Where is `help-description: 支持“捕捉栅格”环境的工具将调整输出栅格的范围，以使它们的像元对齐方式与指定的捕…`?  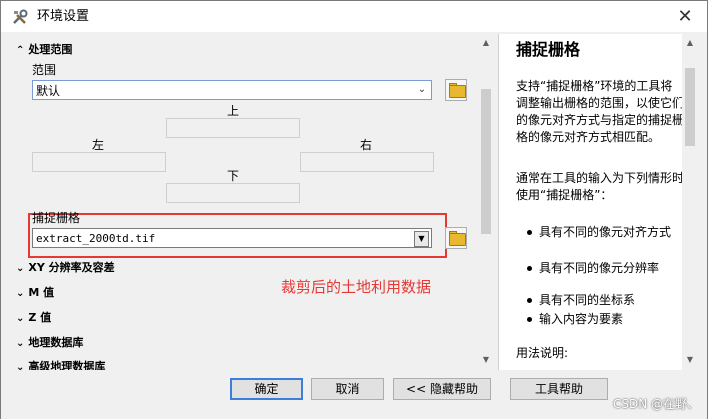
help-description: 支持“捕捉栅格”环境的工具将调整输出栅格的范围，以使它们的像元对齐方式与指定的捕… is located at coordinates (600, 111).